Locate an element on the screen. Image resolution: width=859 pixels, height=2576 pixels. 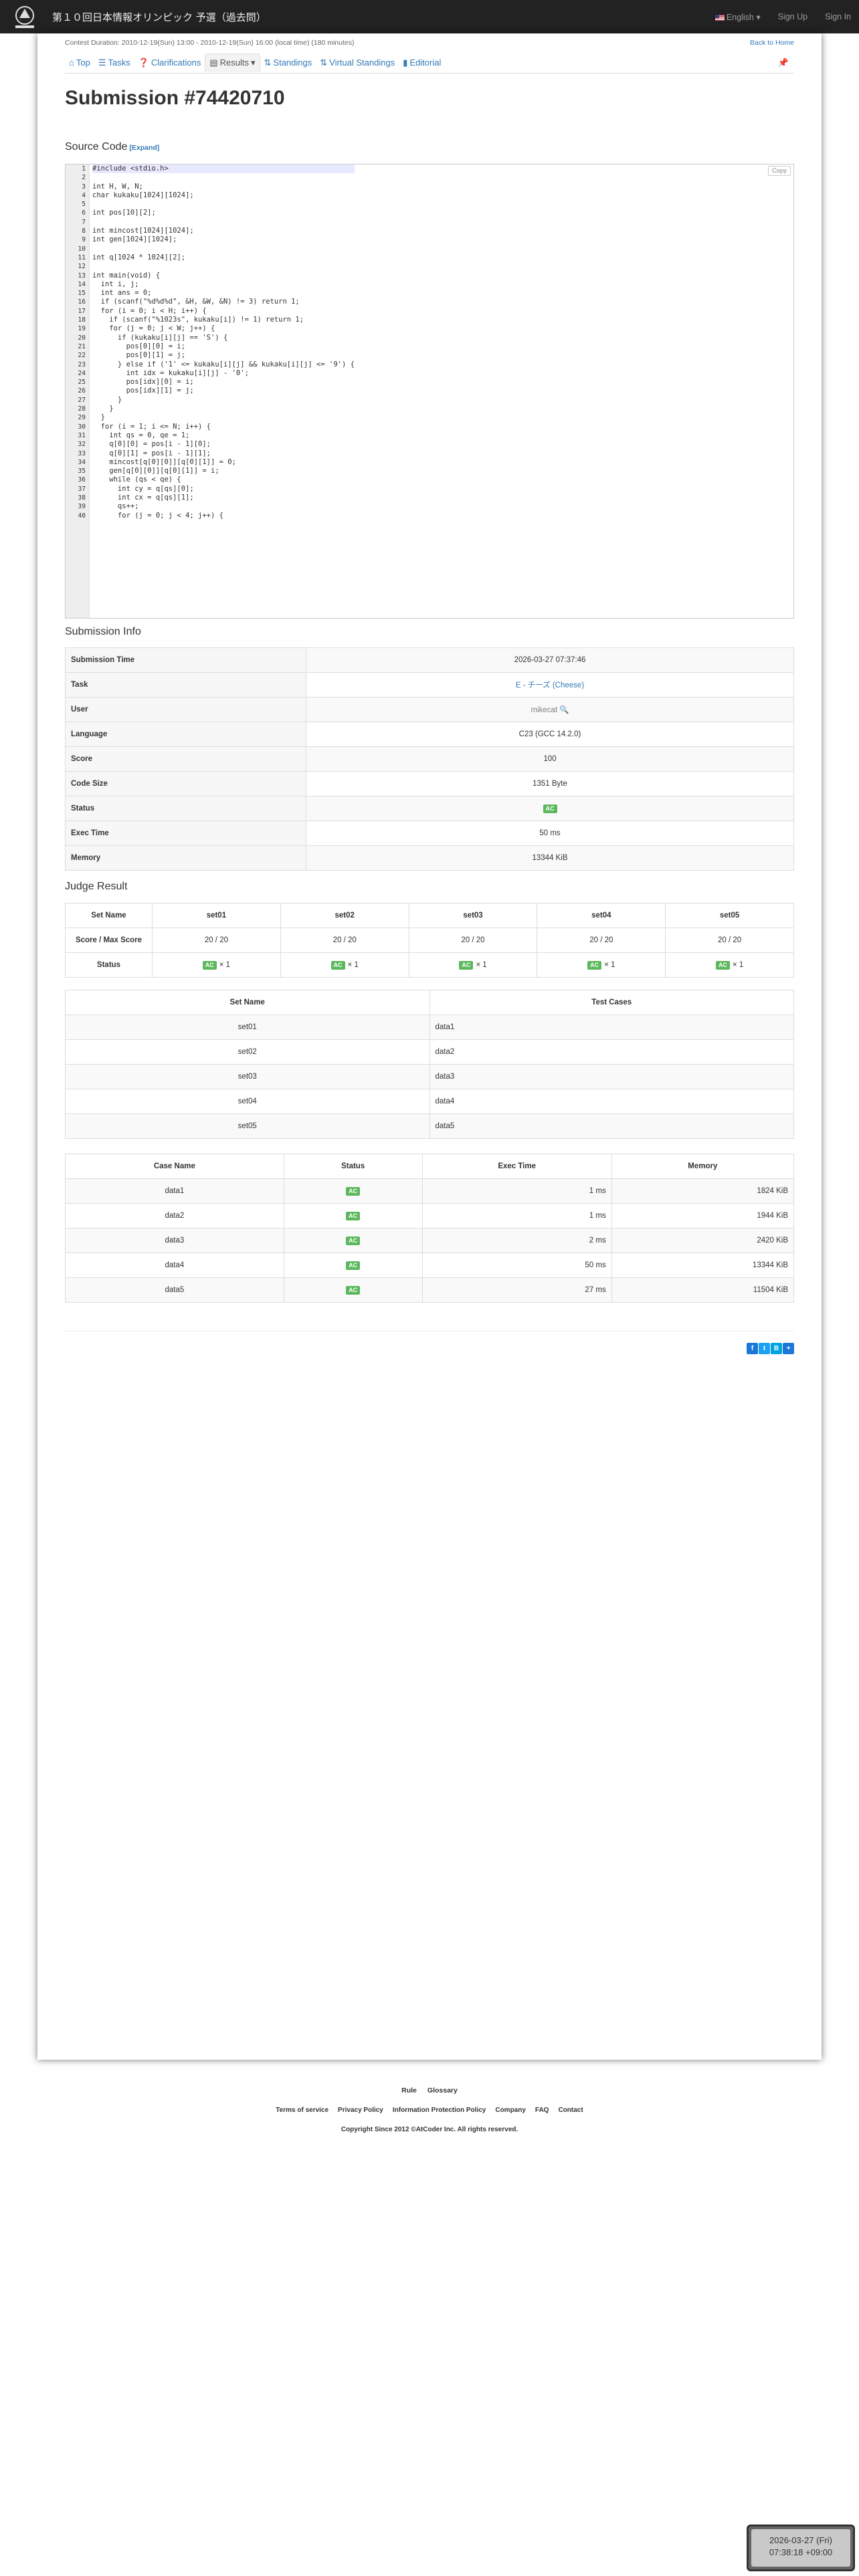
task-link: E - チーズ (Cheese) is located at coordinates (550, 685).